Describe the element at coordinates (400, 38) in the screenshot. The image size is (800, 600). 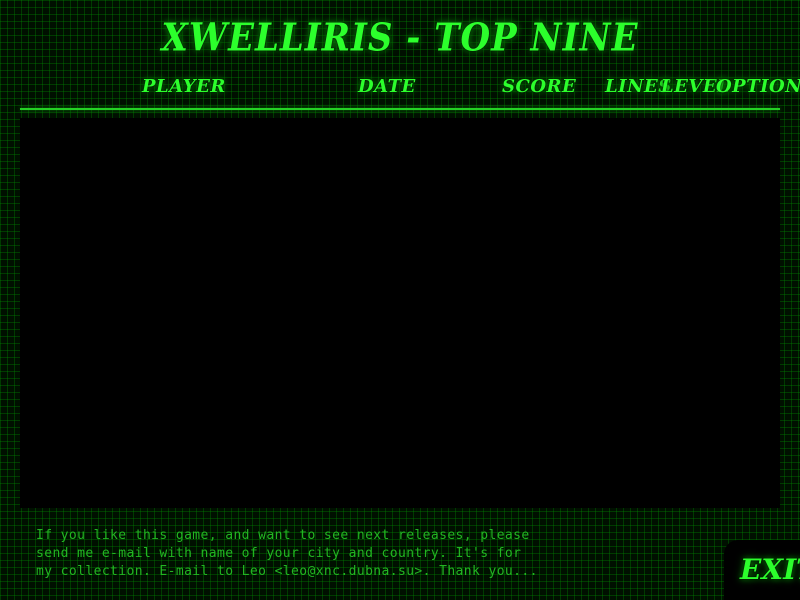
I see `page-title: XWELLIRIS - TOP NINE` at that location.